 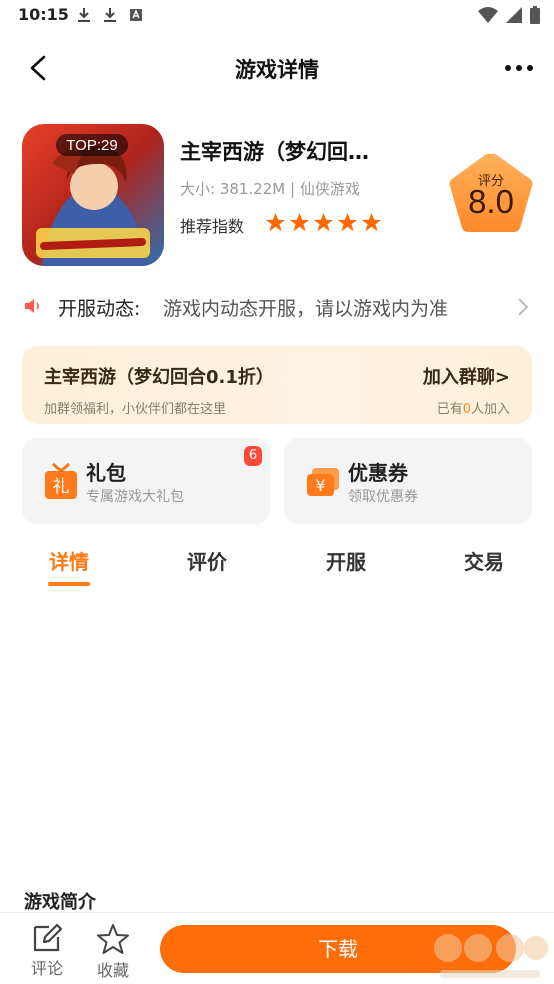 What do you see at coordinates (535, 15) in the screenshot?
I see `battery-icon` at bounding box center [535, 15].